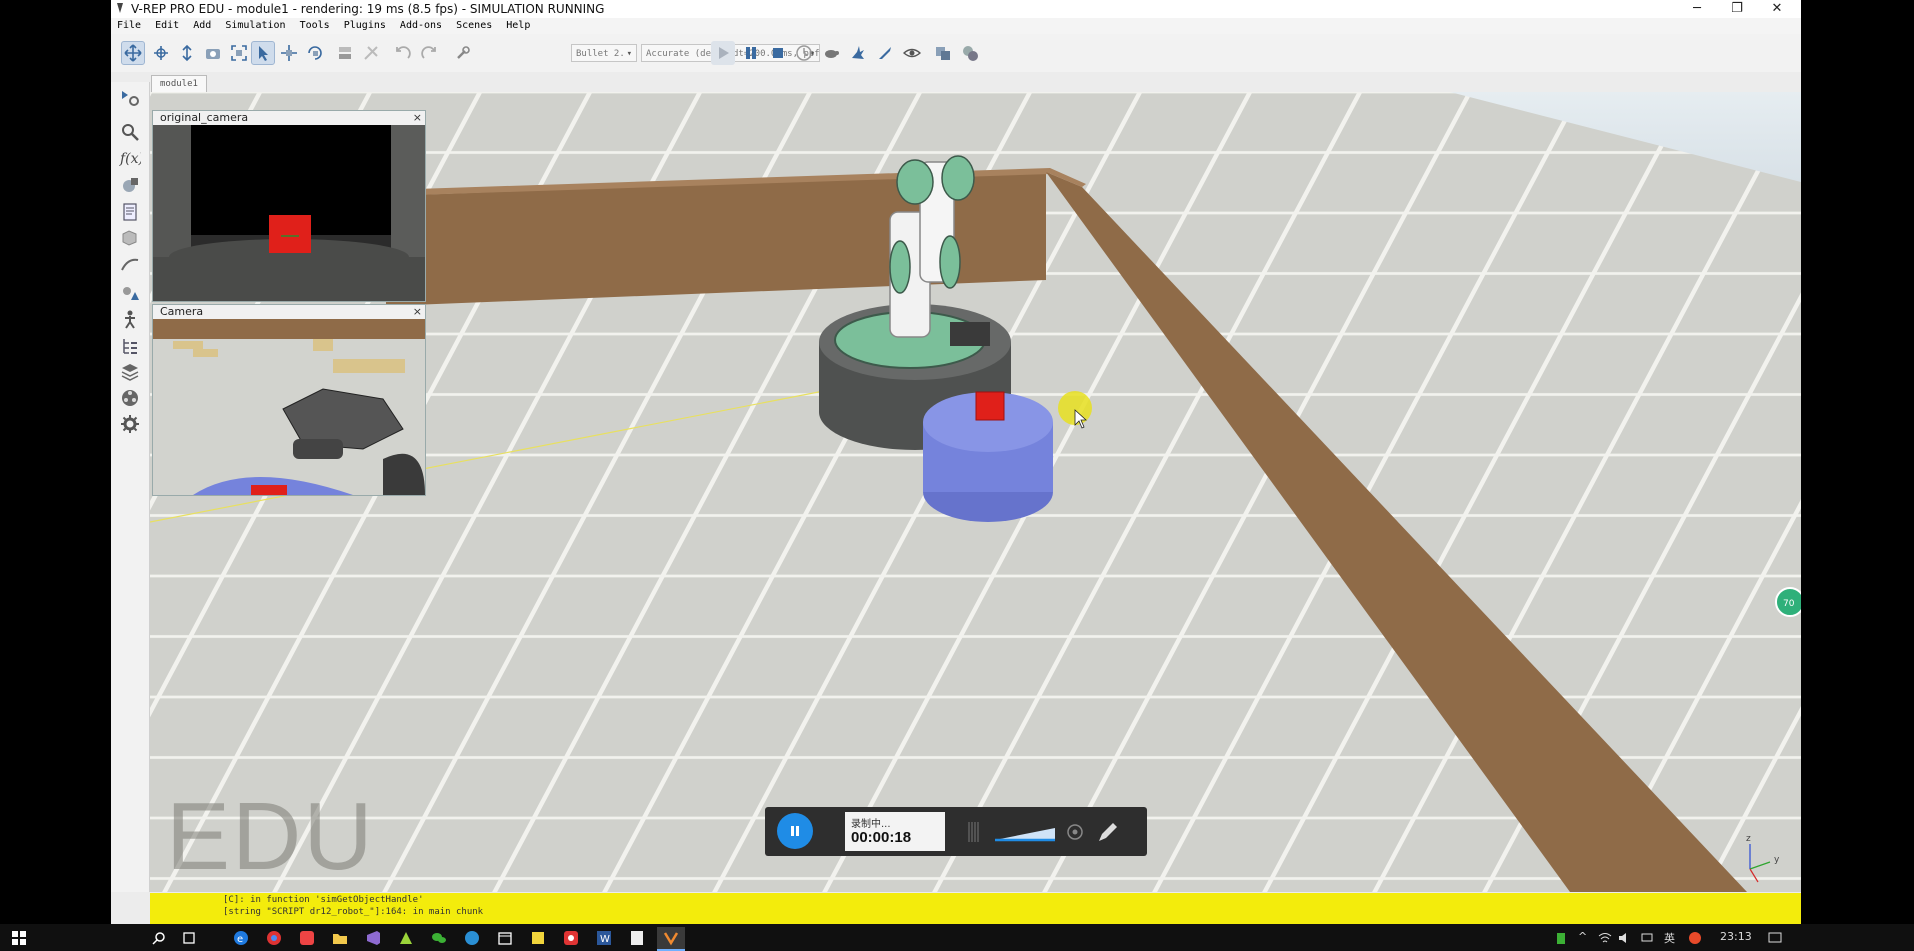  Describe the element at coordinates (671, 938) in the screenshot. I see `taskbar-vrep` at that location.